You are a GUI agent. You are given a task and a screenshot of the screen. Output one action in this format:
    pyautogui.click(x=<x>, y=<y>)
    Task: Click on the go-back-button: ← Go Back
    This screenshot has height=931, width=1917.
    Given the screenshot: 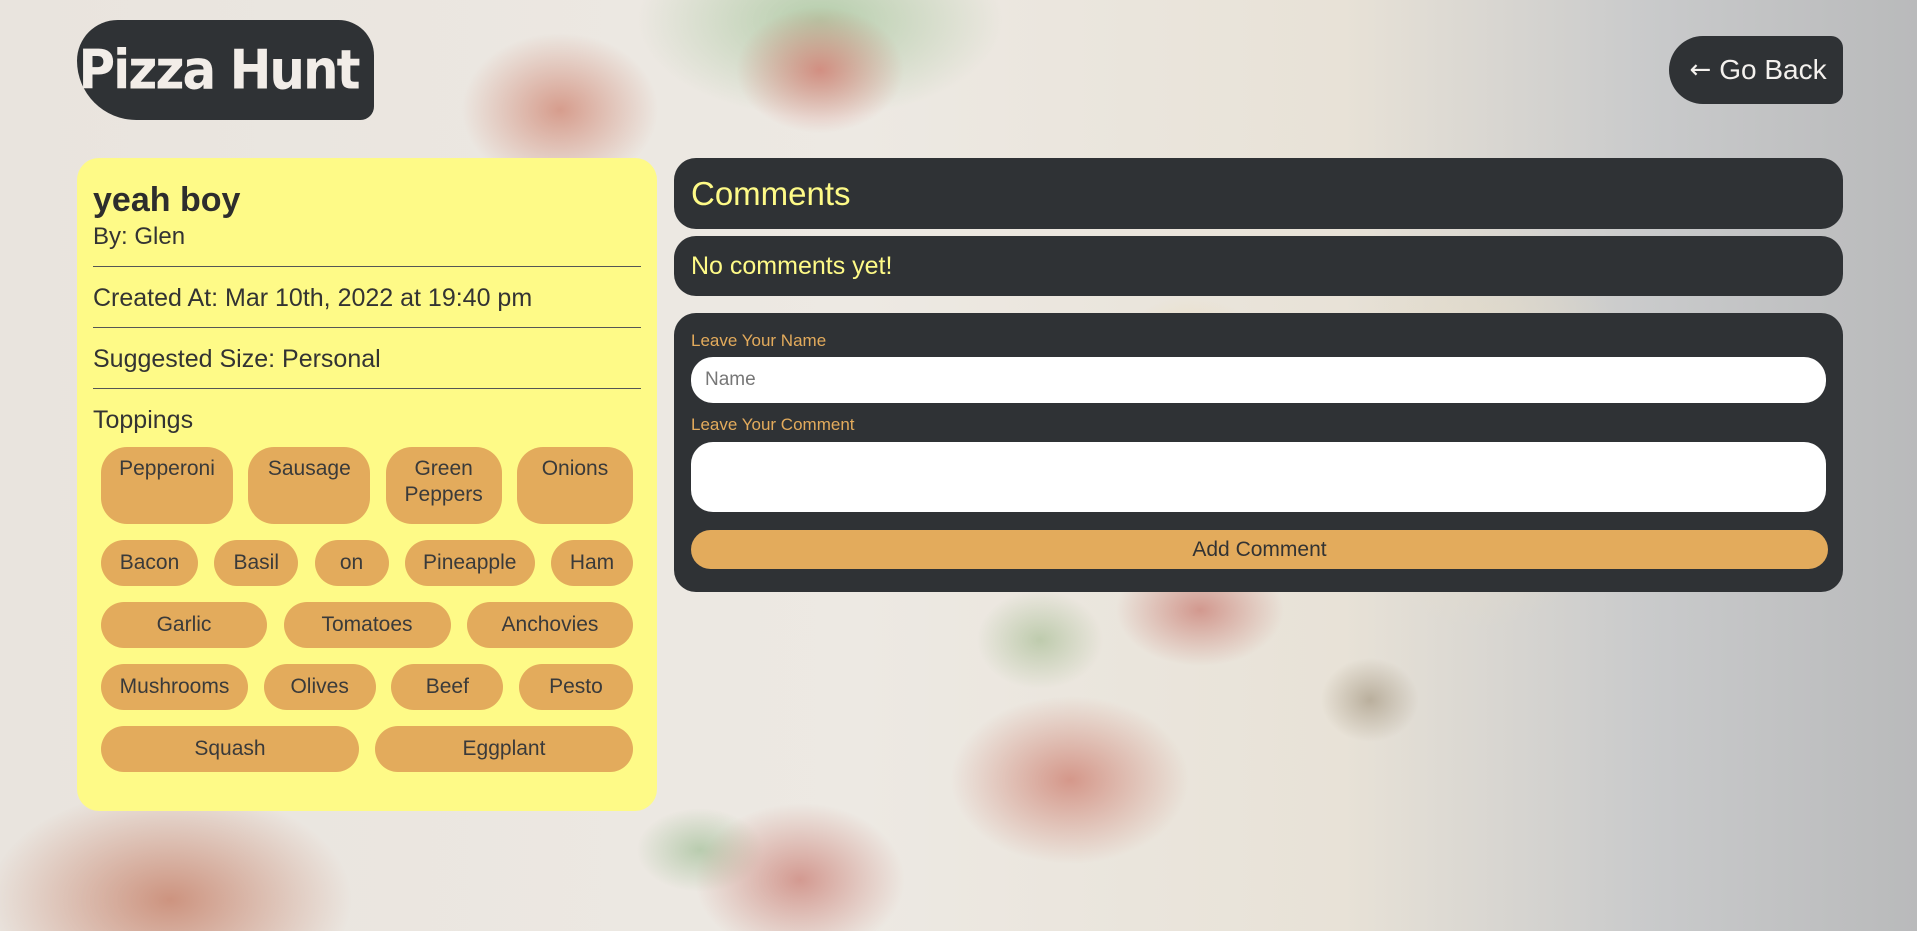 What is the action you would take?
    pyautogui.click(x=1756, y=70)
    